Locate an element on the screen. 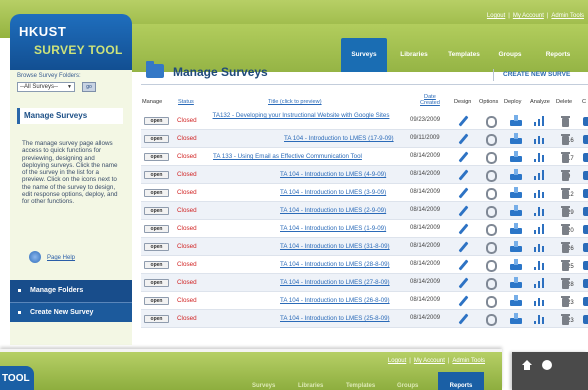 The width and height of the screenshot is (588, 390). col-status: Status is located at coordinates (186, 102).